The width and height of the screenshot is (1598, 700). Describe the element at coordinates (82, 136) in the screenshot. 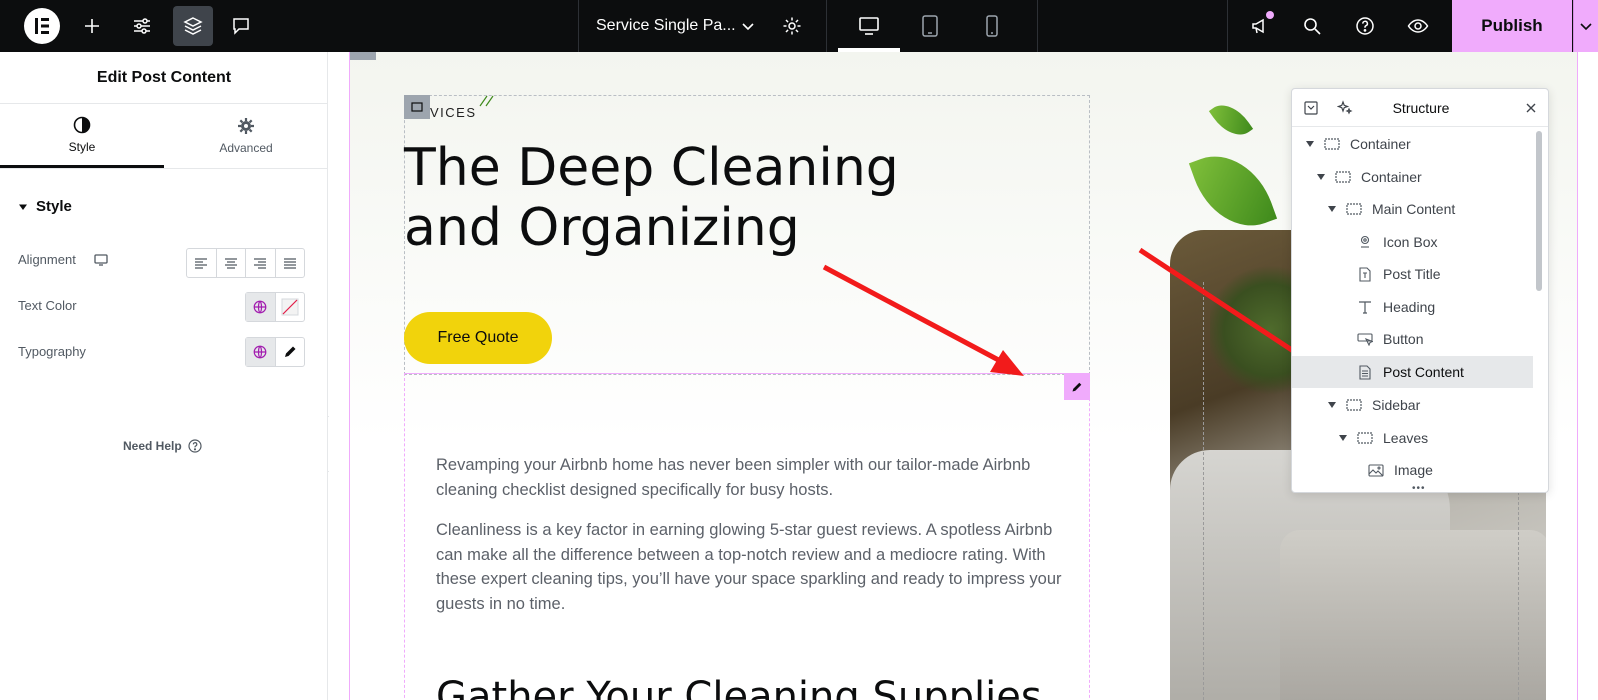

I see `tab-style: Style` at that location.